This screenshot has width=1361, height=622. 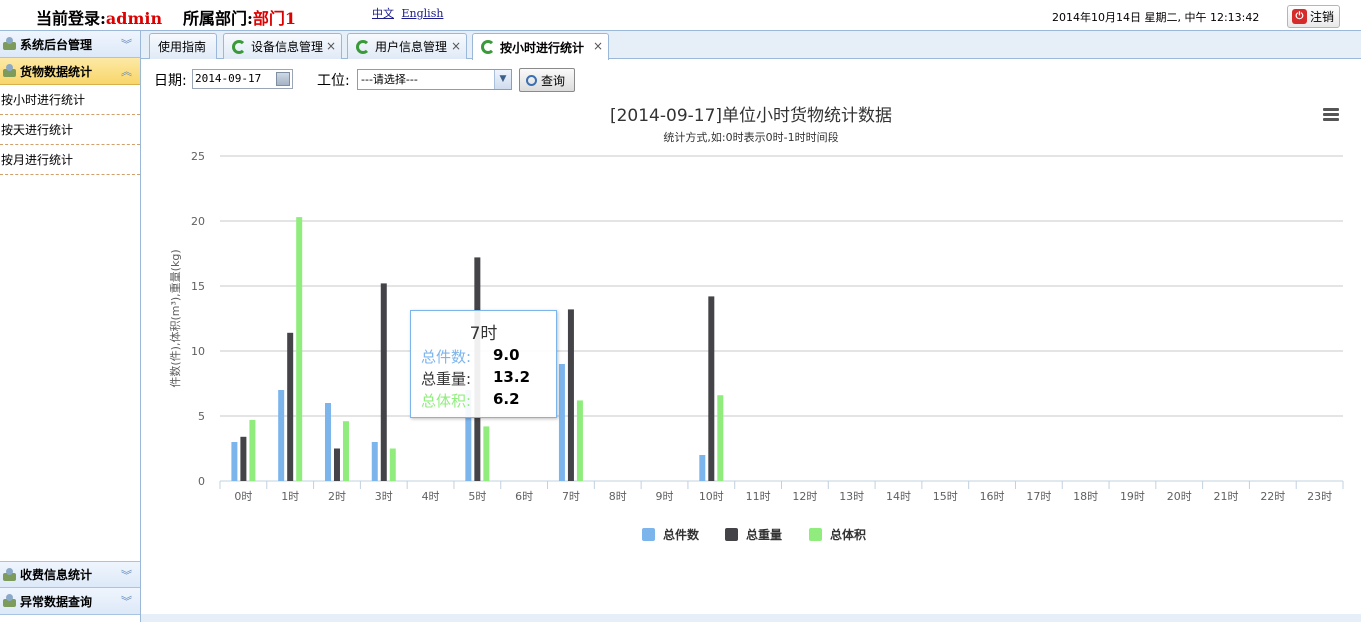 What do you see at coordinates (1313, 16) in the screenshot?
I see `logout-button: ⏻ 注销` at bounding box center [1313, 16].